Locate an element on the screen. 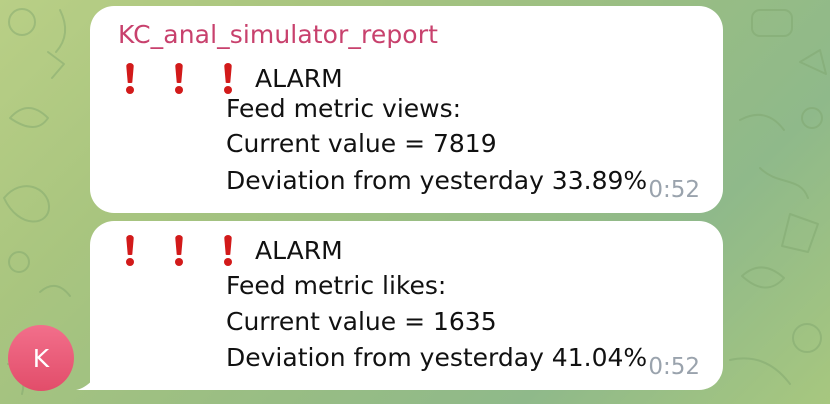 Image resolution: width=830 pixels, height=404 pixels. avatar-initial: K is located at coordinates (41, 358).